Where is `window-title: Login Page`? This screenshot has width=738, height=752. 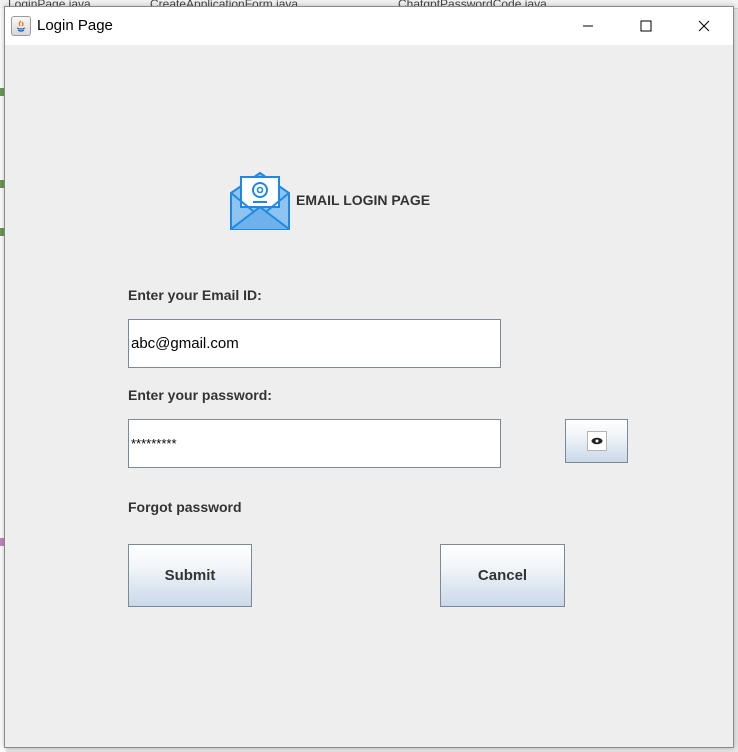
window-title: Login Page is located at coordinates (75, 25).